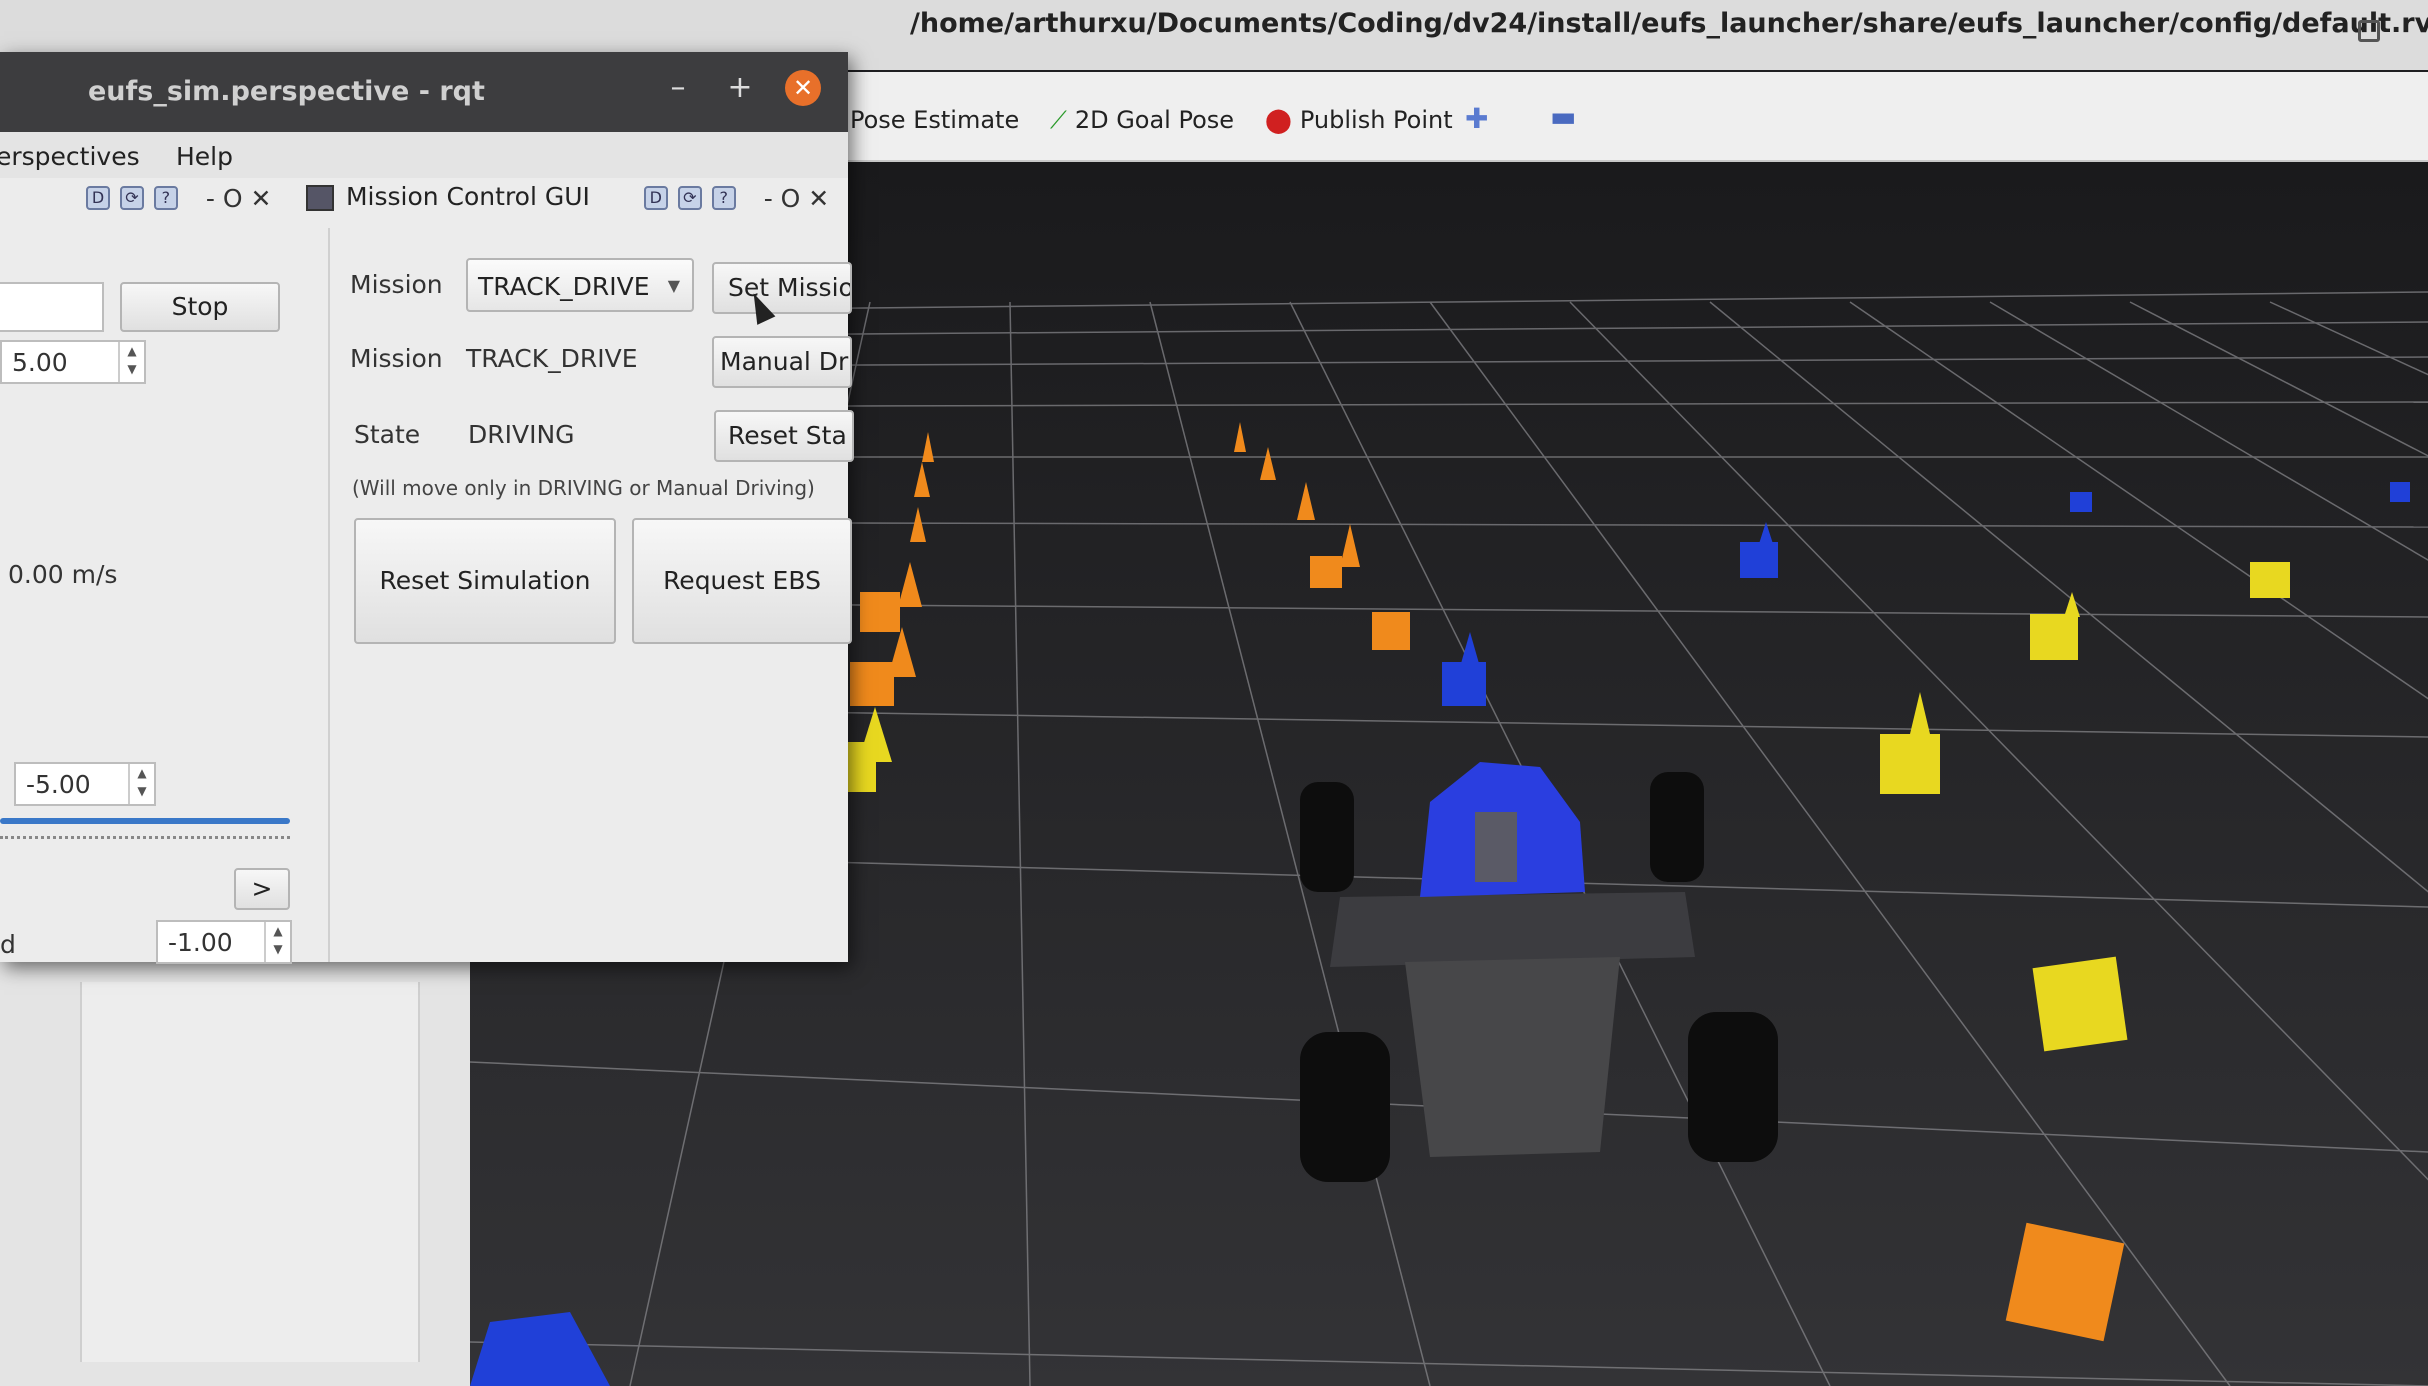  I want to click on mission-dropdown: TRACK_DRIVE ▼, so click(580, 285).